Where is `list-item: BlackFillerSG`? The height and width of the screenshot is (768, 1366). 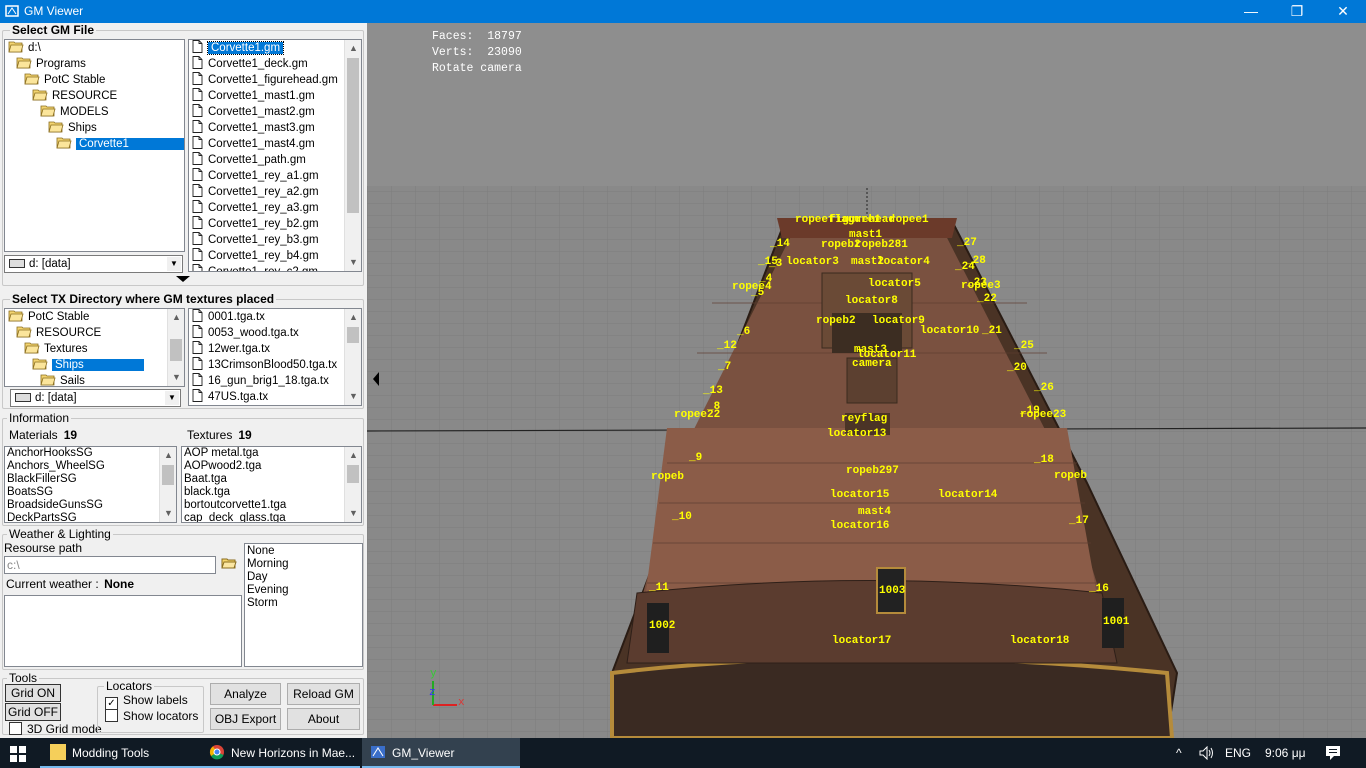 list-item: BlackFillerSG is located at coordinates (90, 479).